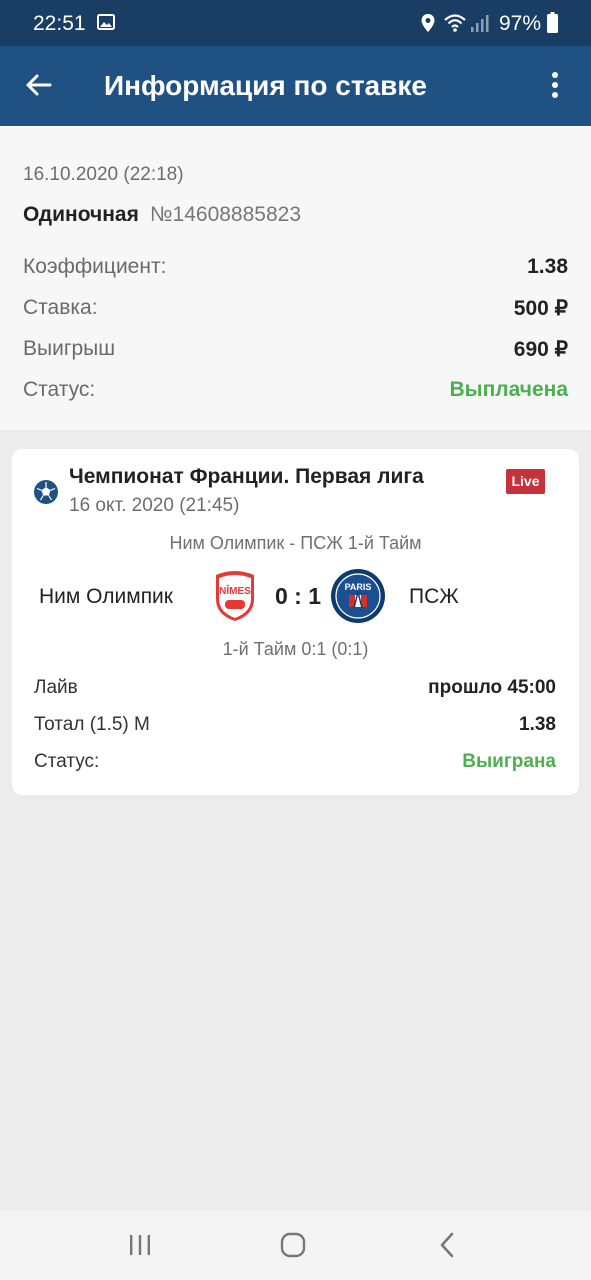 This screenshot has height=1280, width=591. What do you see at coordinates (480, 23) in the screenshot?
I see `signal-icon` at bounding box center [480, 23].